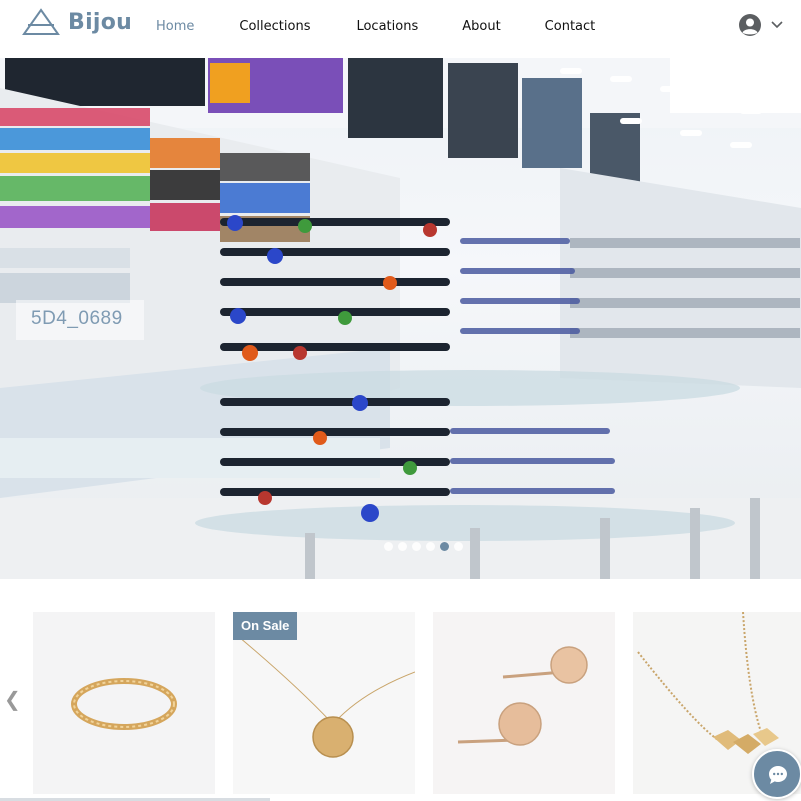 Image resolution: width=801 pixels, height=801 pixels. I want to click on product-card-disc-necklace: On Sale, so click(324, 703).